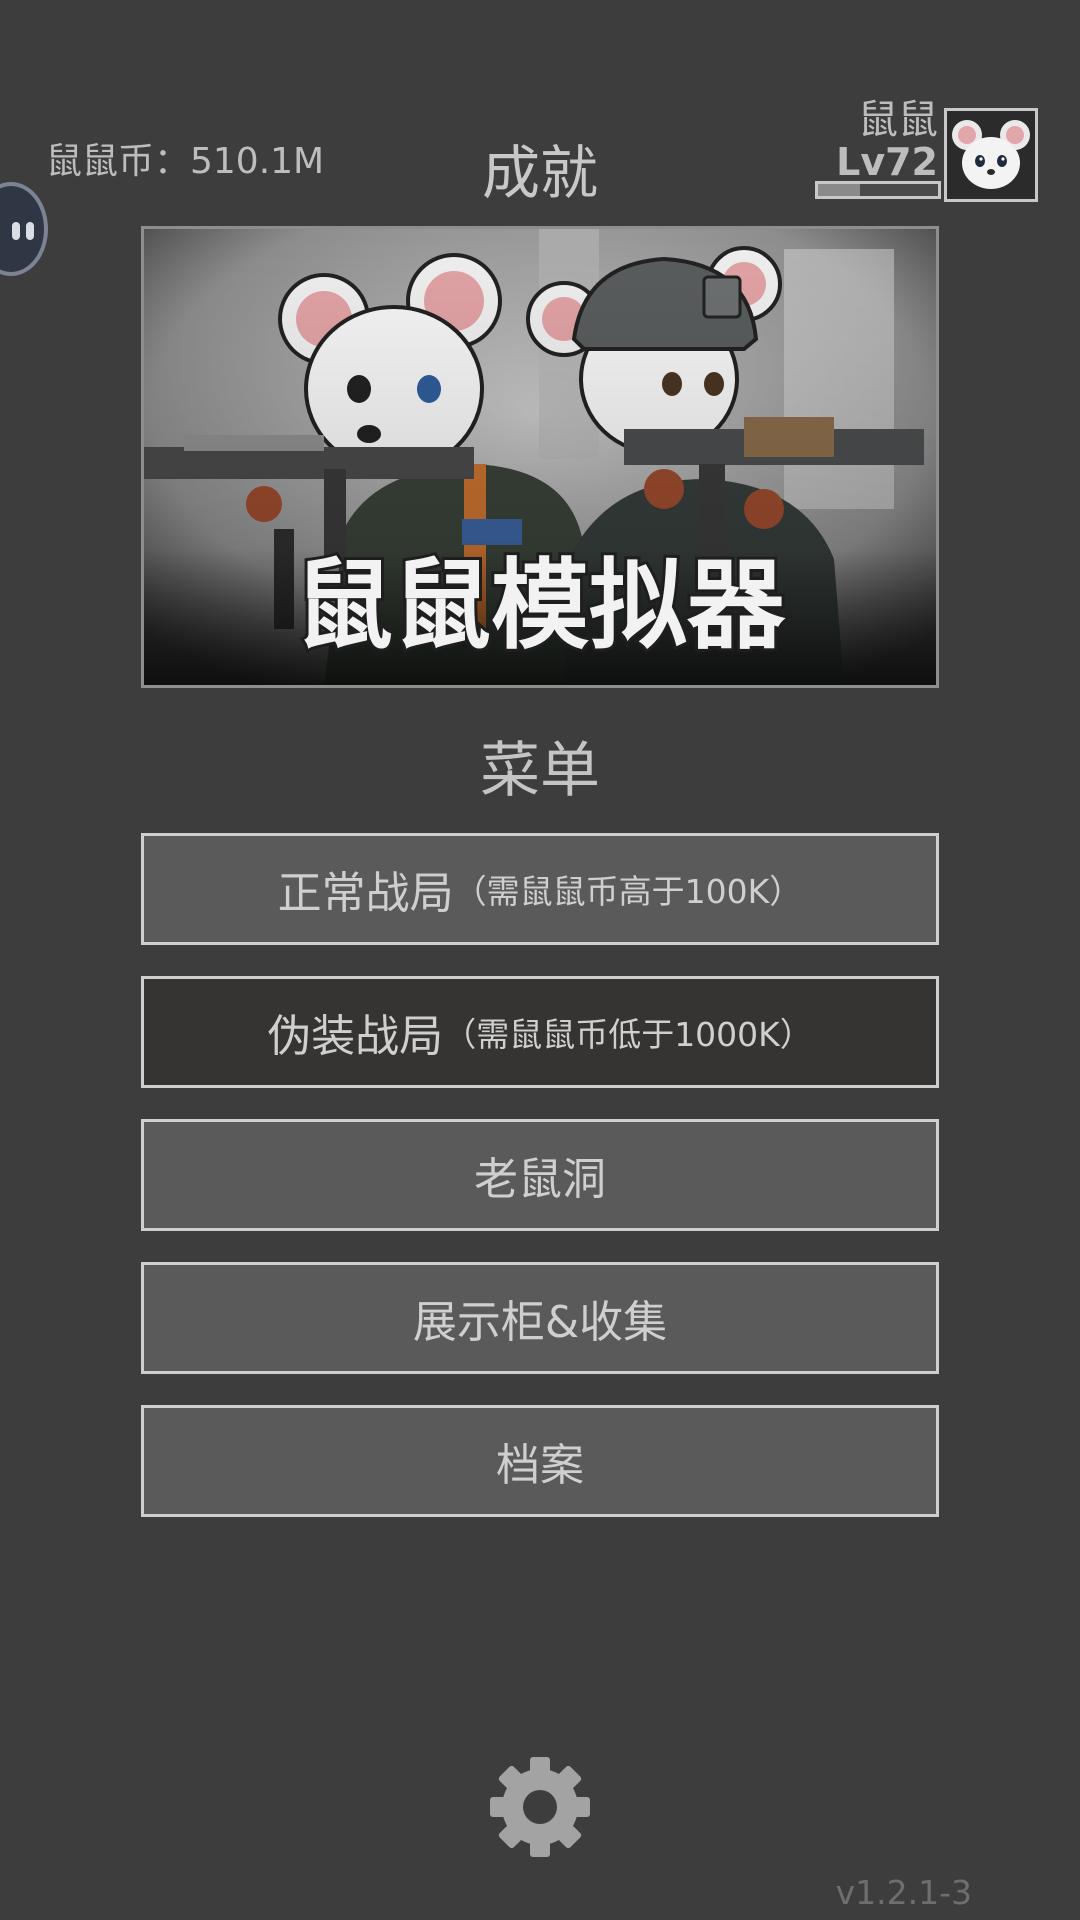  Describe the element at coordinates (628, 1034) in the screenshot. I see `disguise-match-requirement: （需鼠鼠币低于1000K）` at that location.